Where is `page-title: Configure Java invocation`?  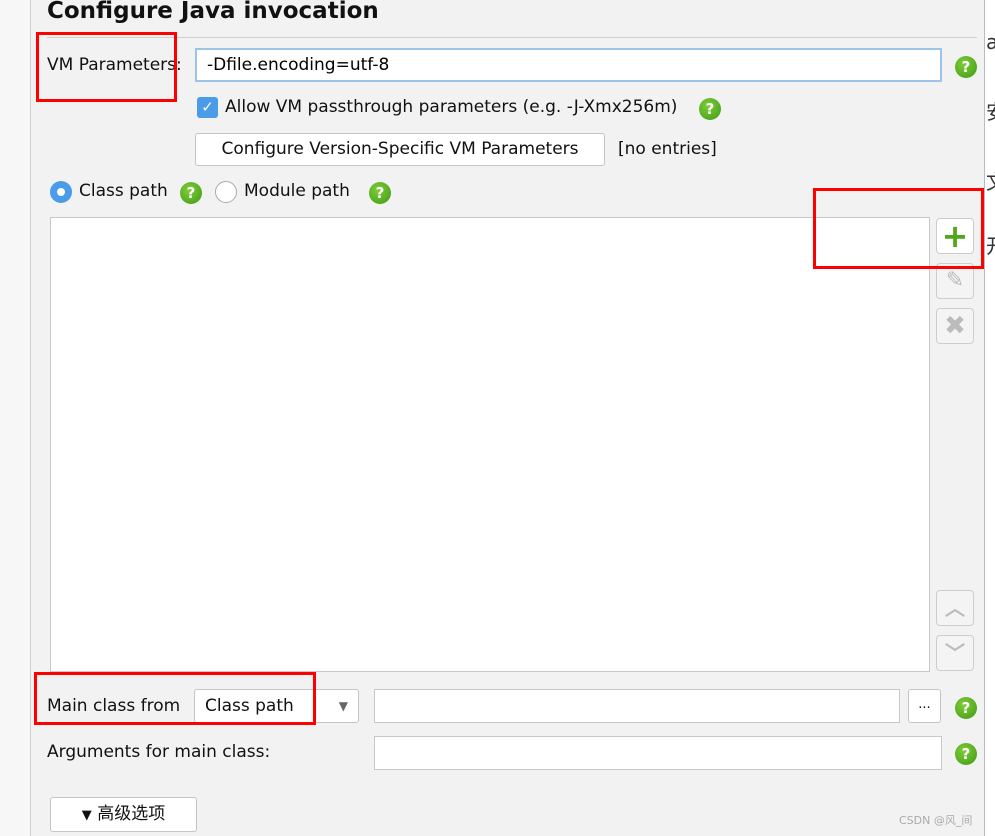
page-title: Configure Java invocation is located at coordinates (213, 12).